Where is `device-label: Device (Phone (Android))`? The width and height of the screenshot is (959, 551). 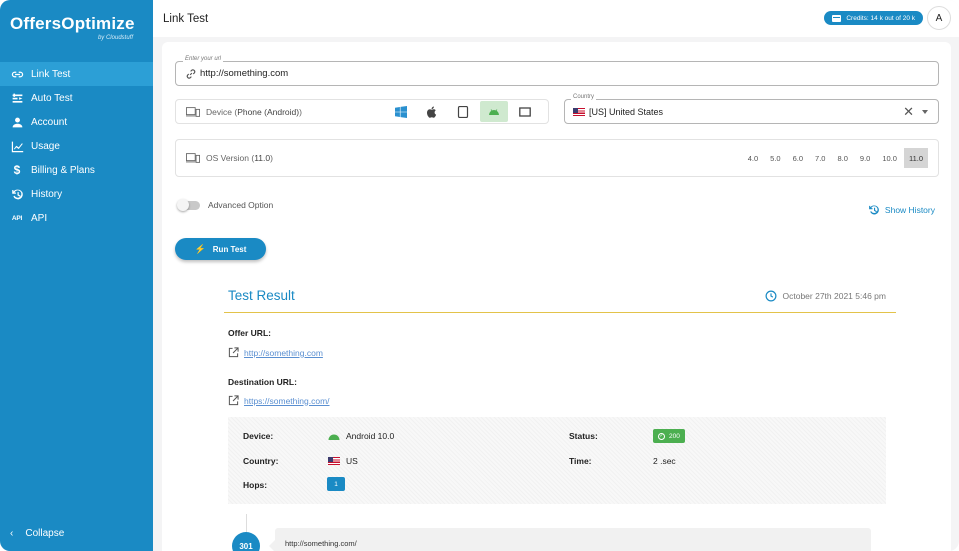
device-label: Device (Phone (Android)) is located at coordinates (254, 111).